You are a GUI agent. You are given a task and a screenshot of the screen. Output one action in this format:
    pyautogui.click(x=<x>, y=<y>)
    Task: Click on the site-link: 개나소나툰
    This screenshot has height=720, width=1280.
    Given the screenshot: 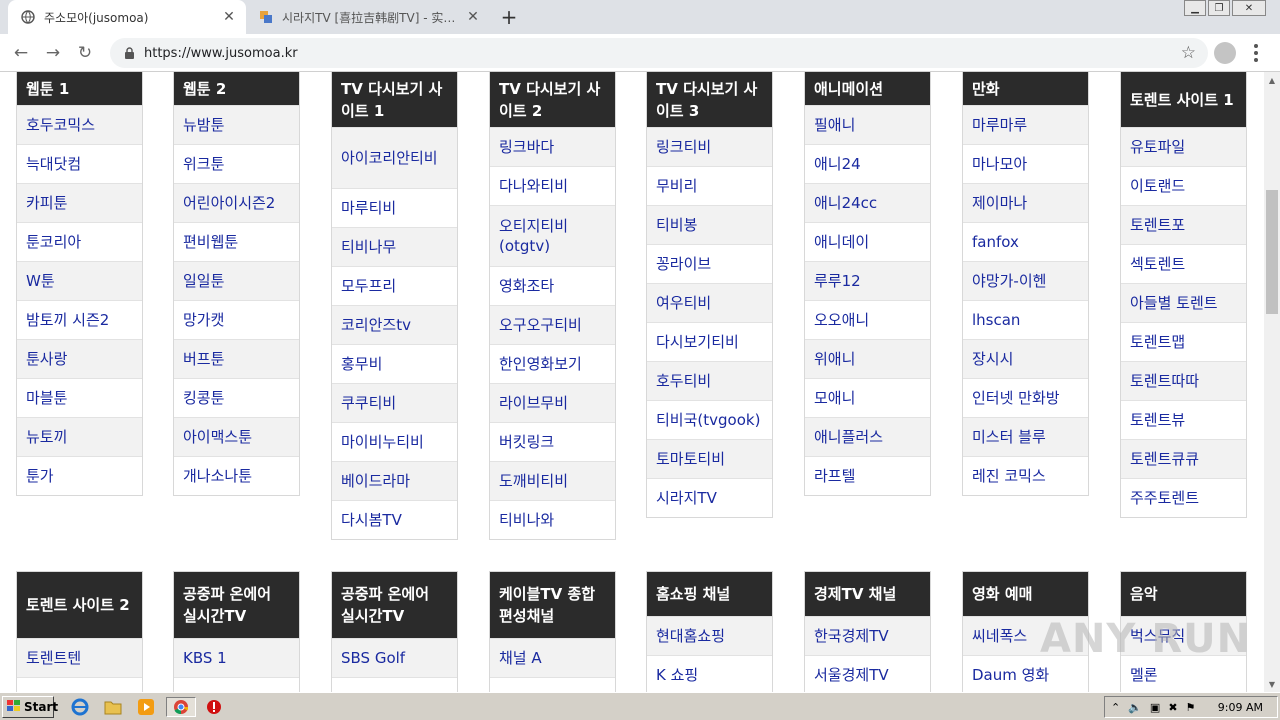 What is the action you would take?
    pyautogui.click(x=236, y=475)
    